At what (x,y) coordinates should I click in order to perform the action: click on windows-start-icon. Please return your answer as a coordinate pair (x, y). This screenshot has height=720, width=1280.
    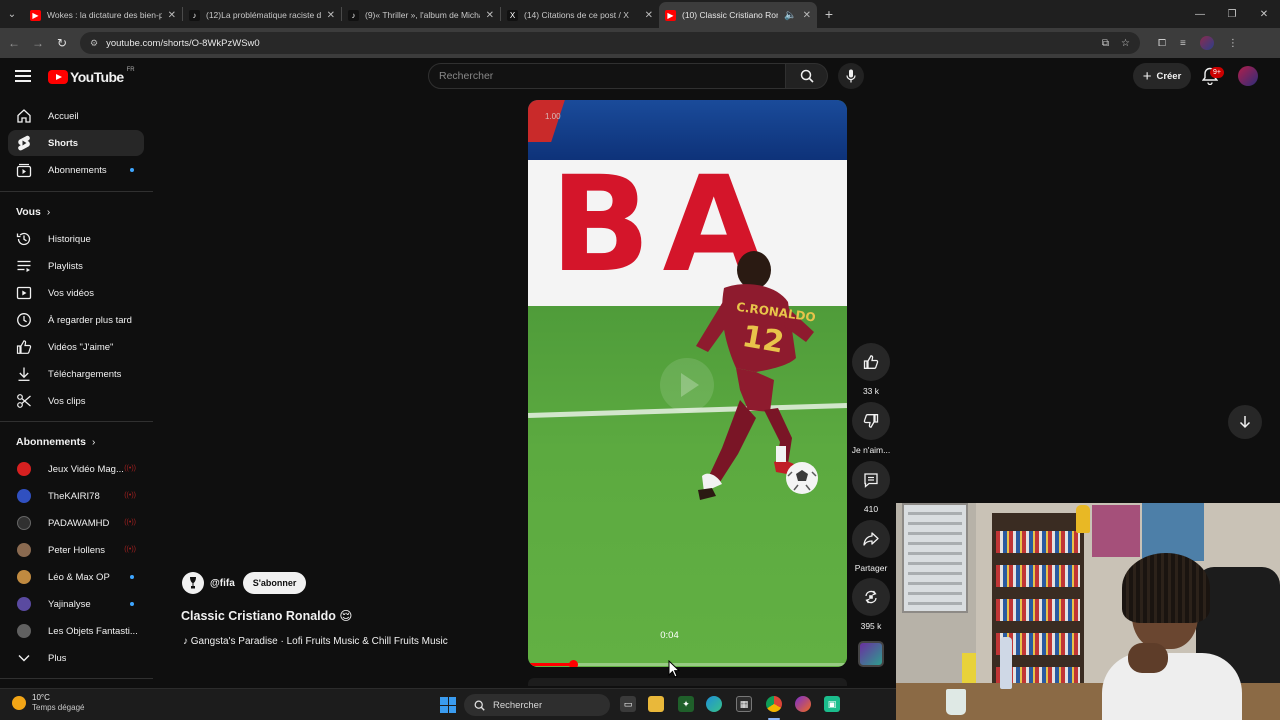
    Looking at the image, I should click on (448, 705).